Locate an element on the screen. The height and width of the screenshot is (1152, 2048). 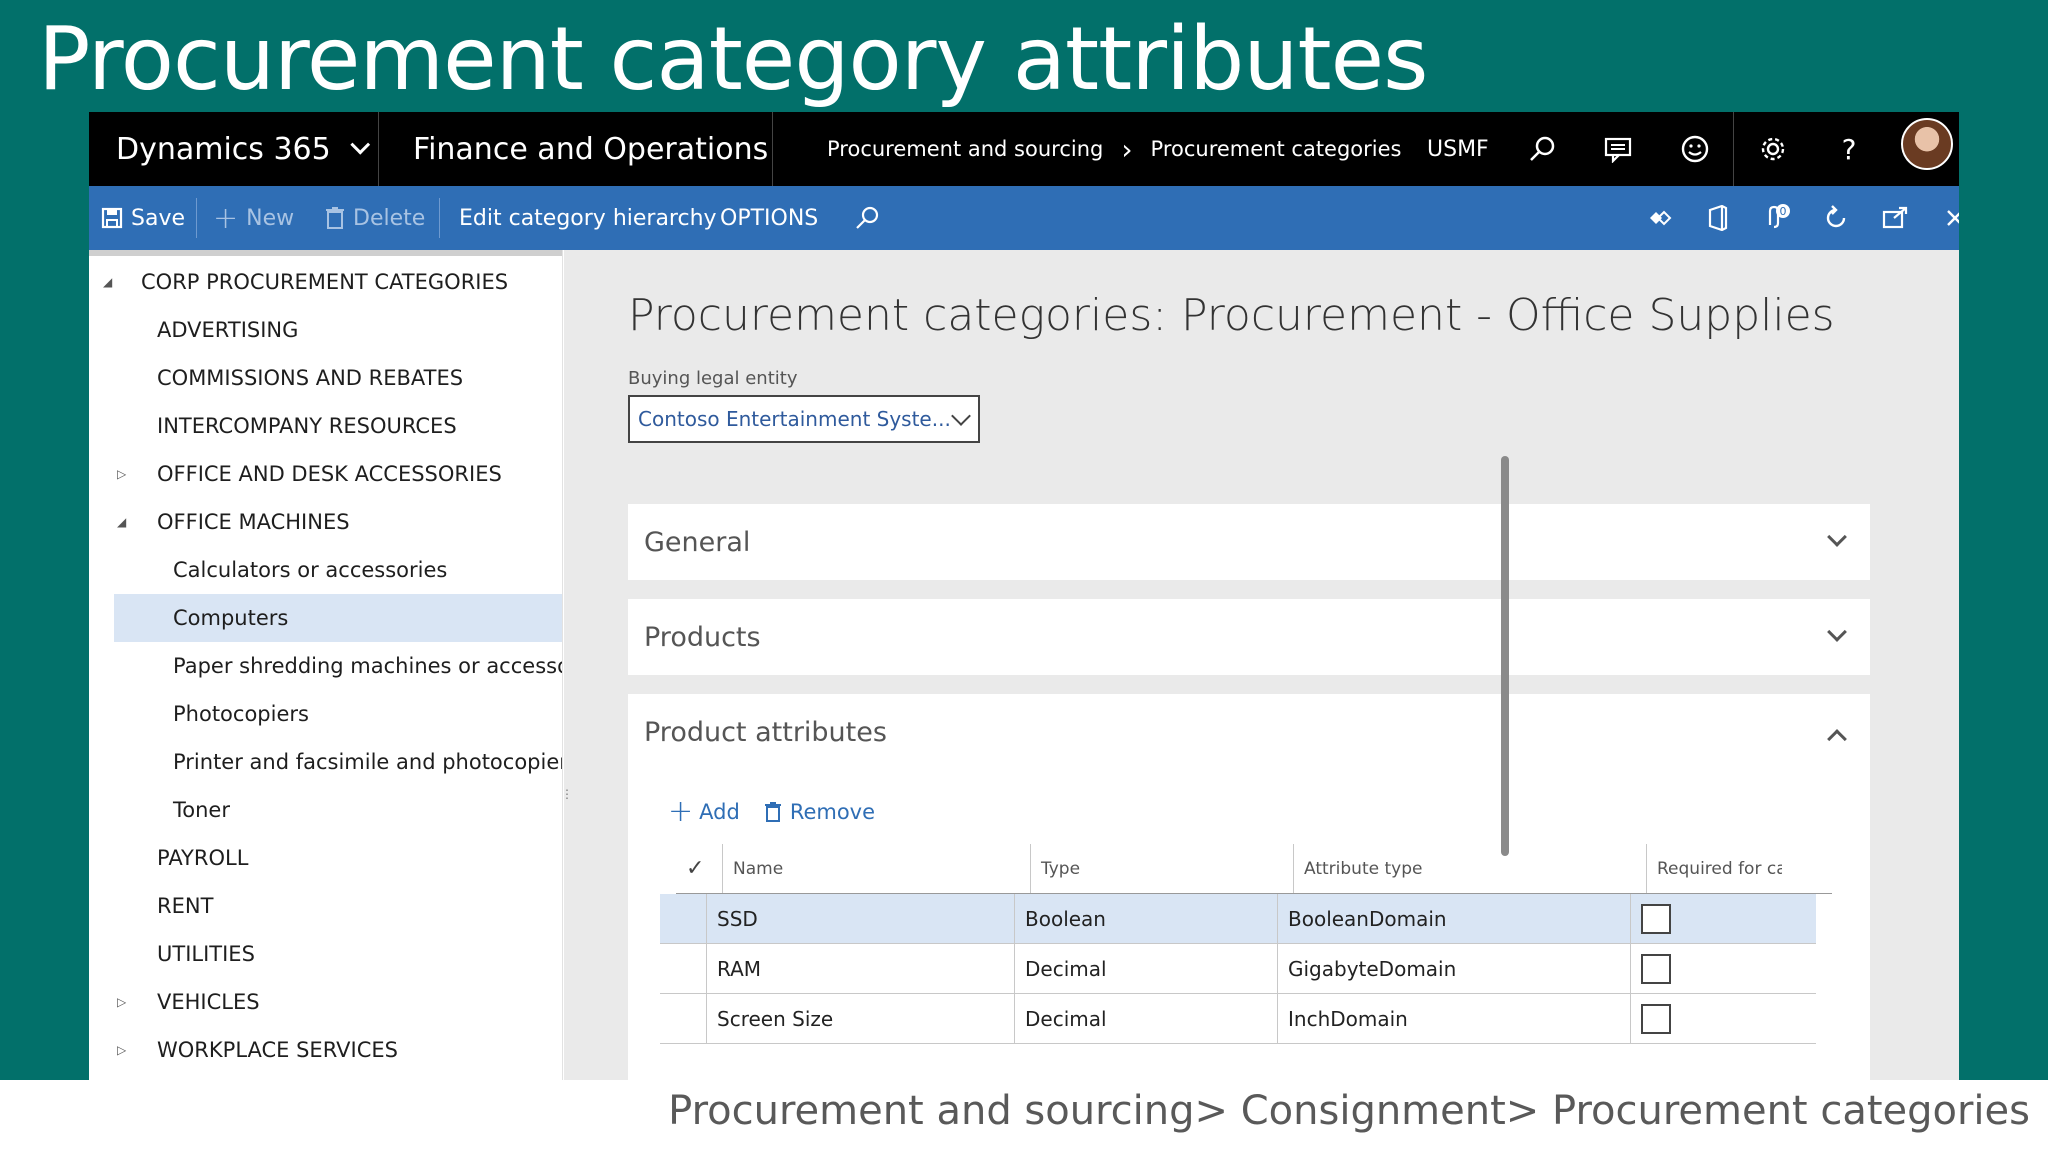
tree-node: UTILITIES is located at coordinates (325, 954).